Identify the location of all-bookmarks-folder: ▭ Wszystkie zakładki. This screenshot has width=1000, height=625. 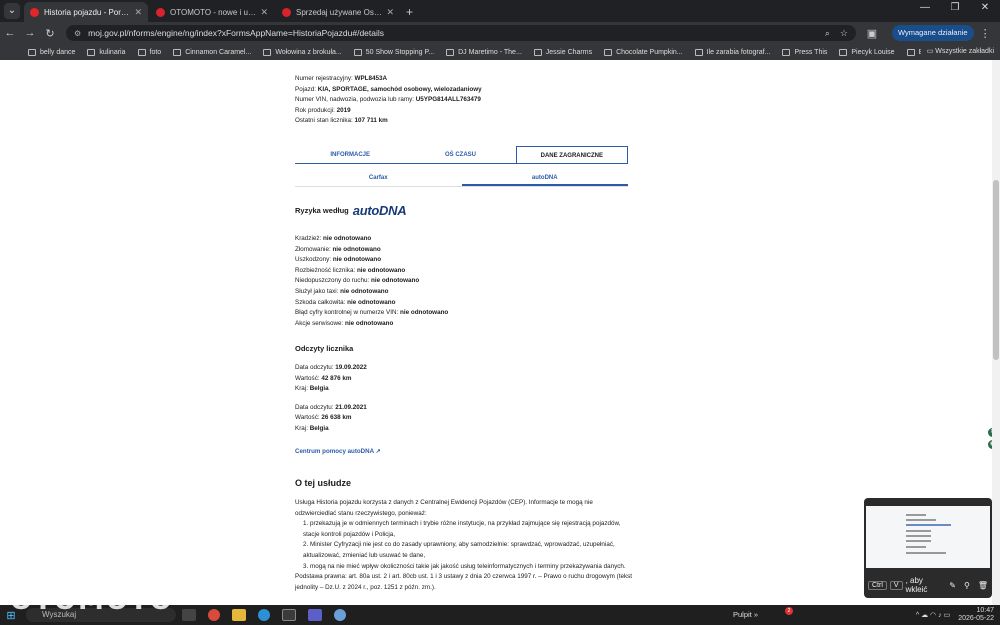
(957, 52).